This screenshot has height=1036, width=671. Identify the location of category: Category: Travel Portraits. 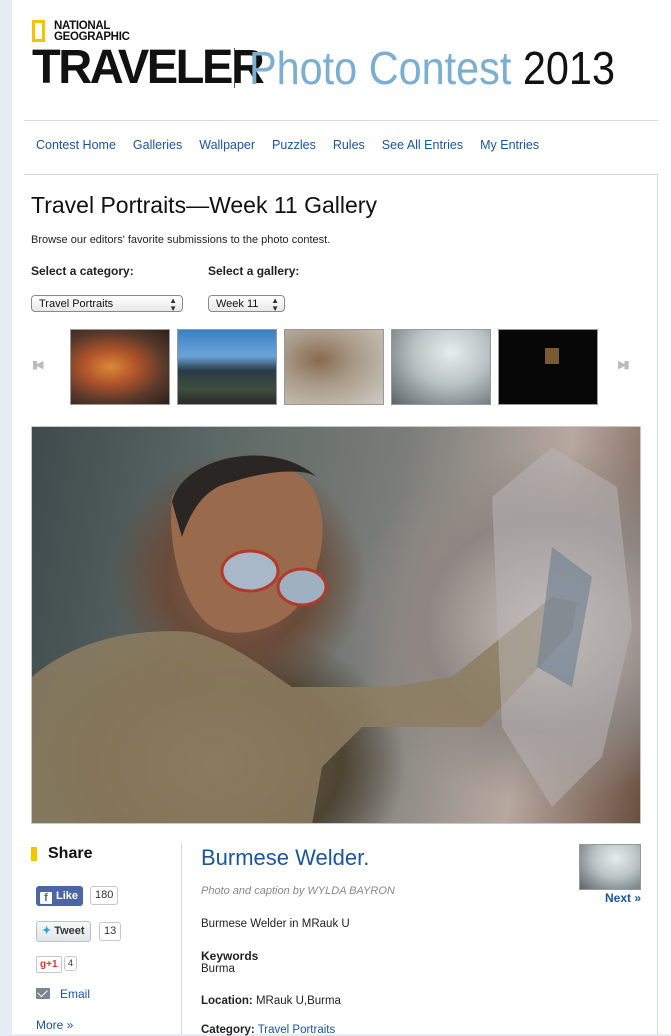
(268, 1030).